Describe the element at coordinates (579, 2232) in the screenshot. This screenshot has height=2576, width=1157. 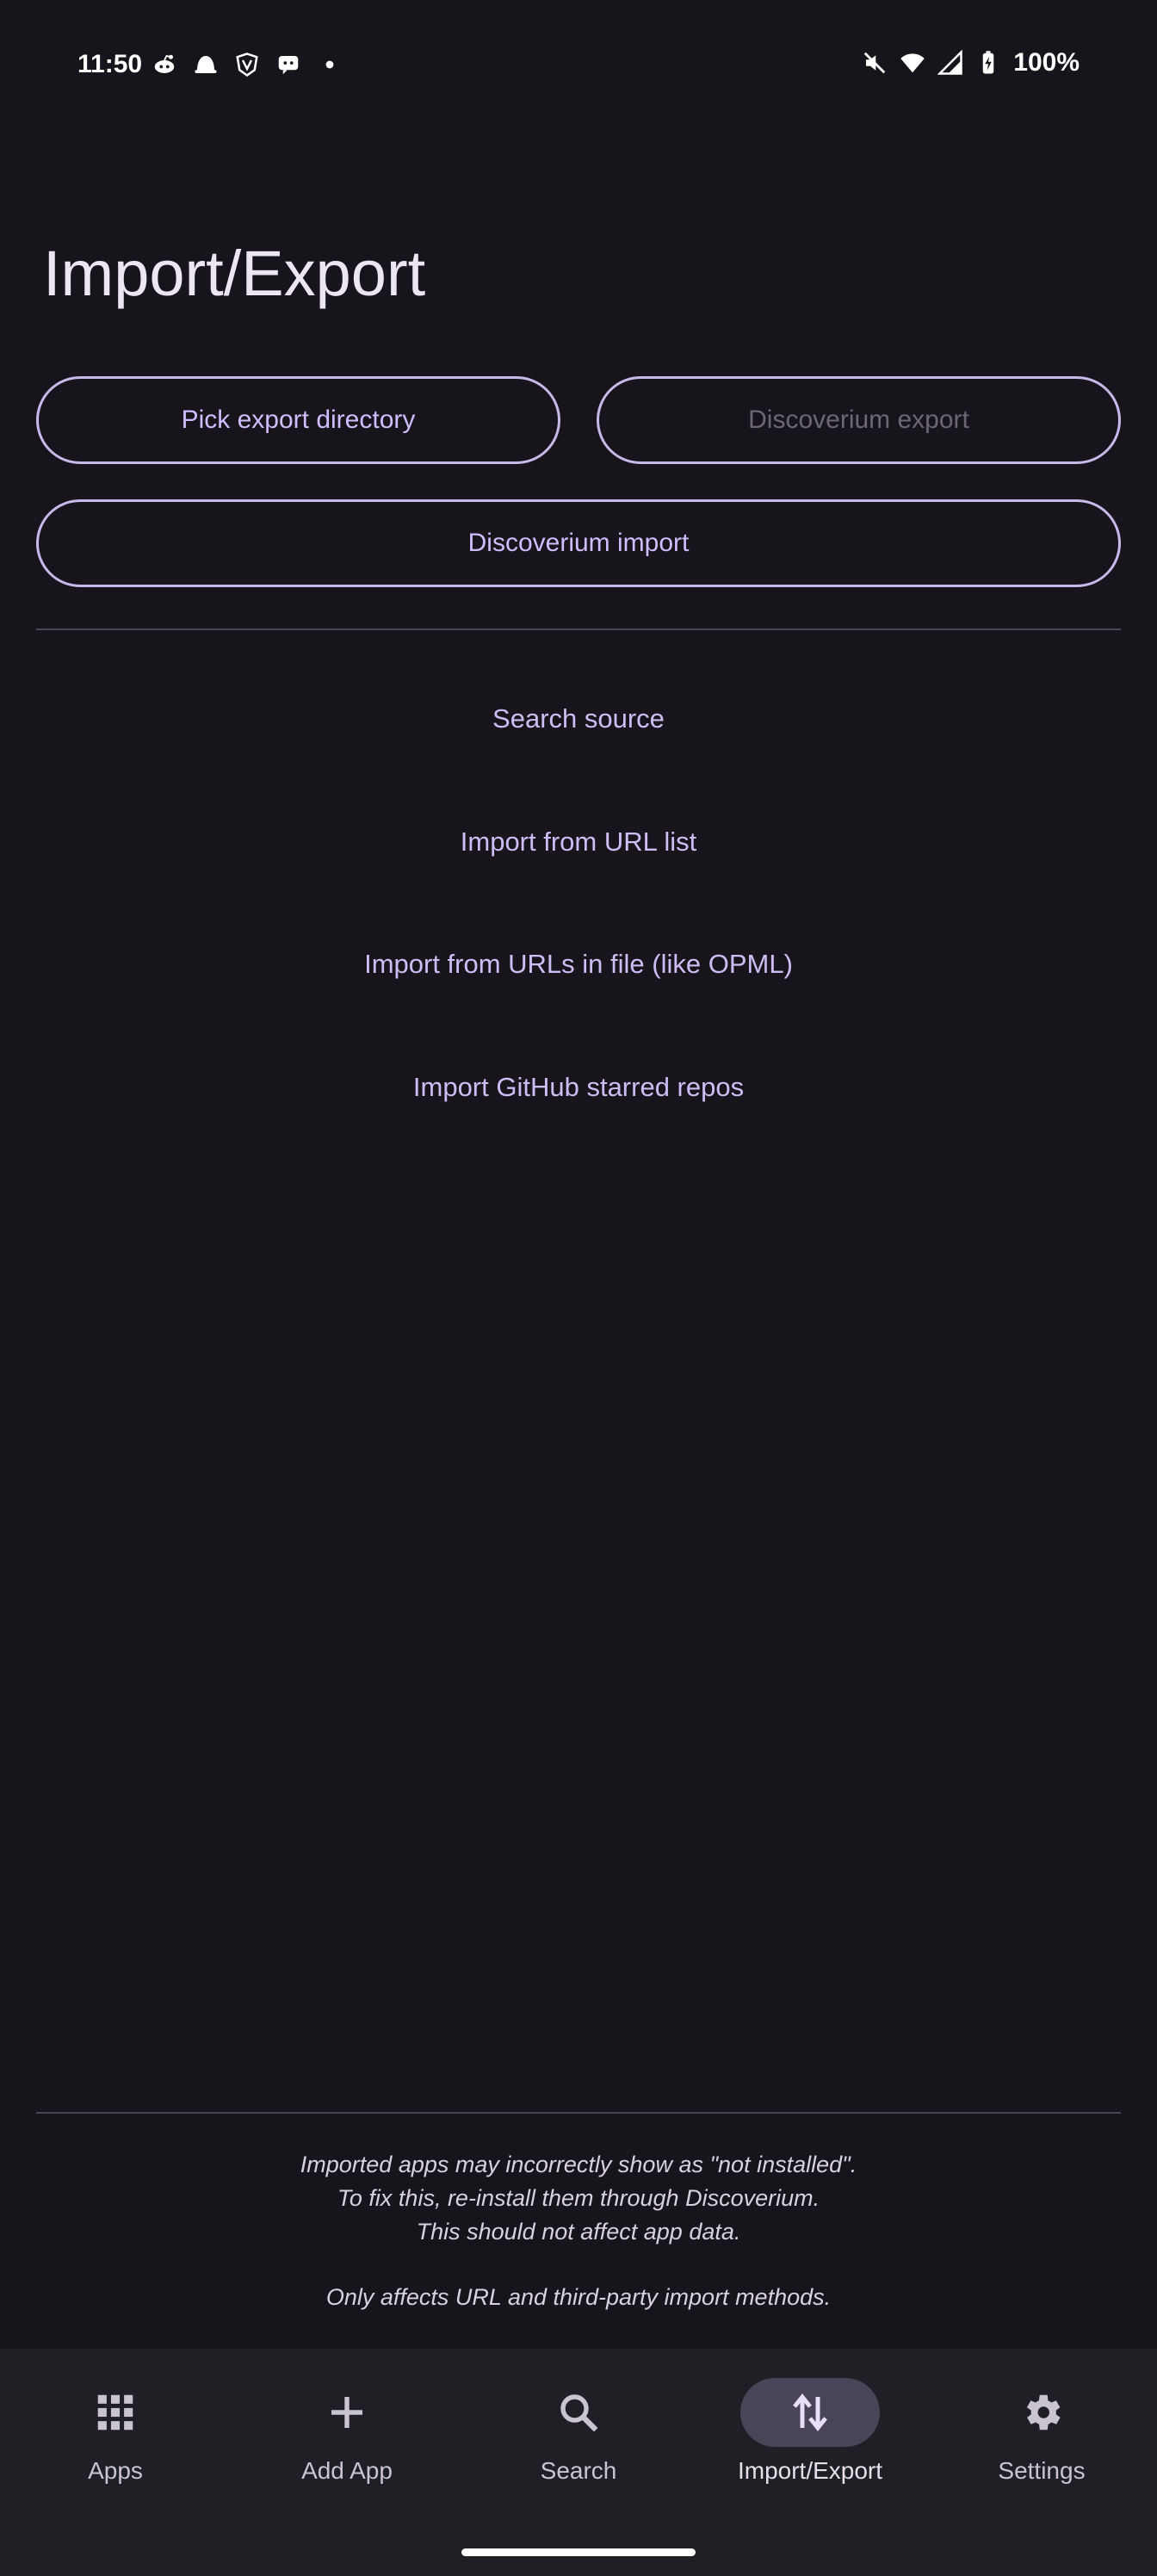
I see `footnote-line: This should not affect app data.` at that location.